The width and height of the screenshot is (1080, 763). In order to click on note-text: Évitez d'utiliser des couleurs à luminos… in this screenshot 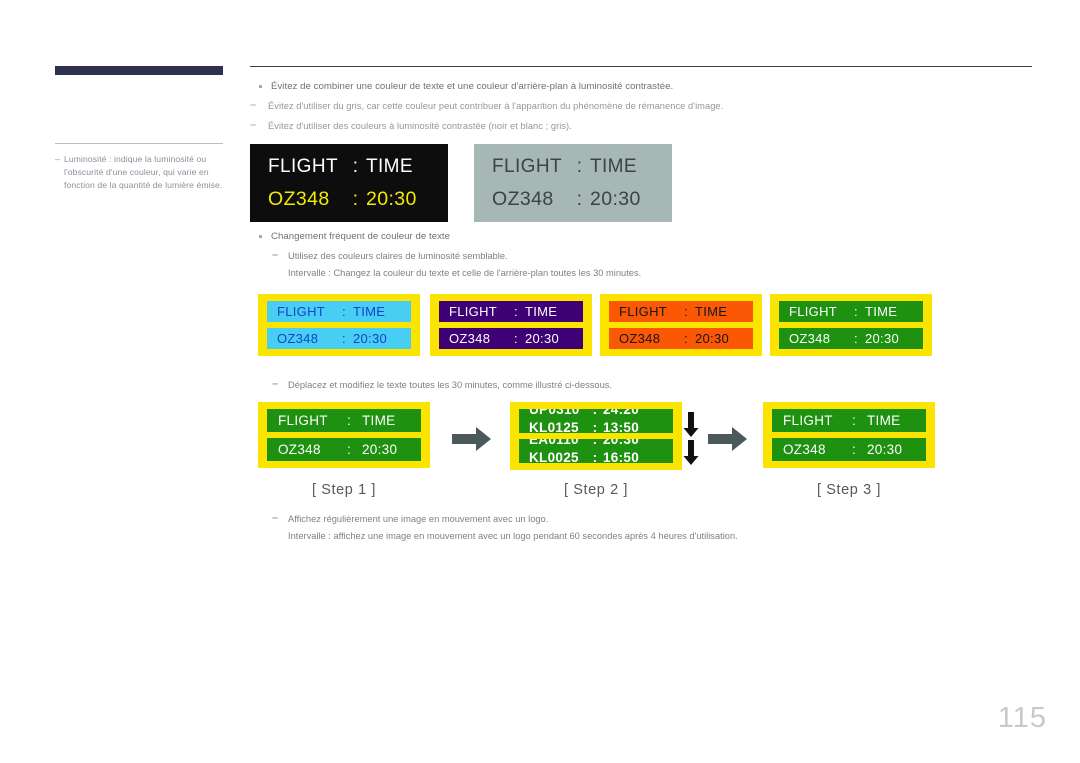, I will do `click(420, 125)`.